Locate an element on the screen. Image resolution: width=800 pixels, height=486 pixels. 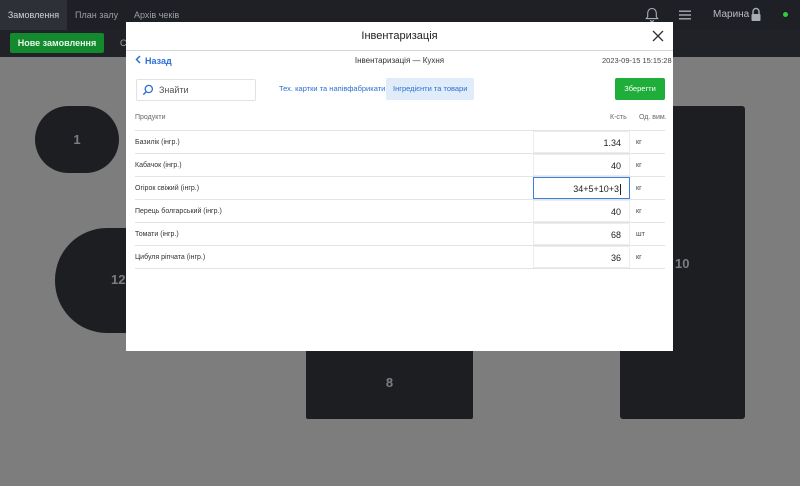
table-row: Кабачок (інгр.) 40 кг is located at coordinates (400, 165).